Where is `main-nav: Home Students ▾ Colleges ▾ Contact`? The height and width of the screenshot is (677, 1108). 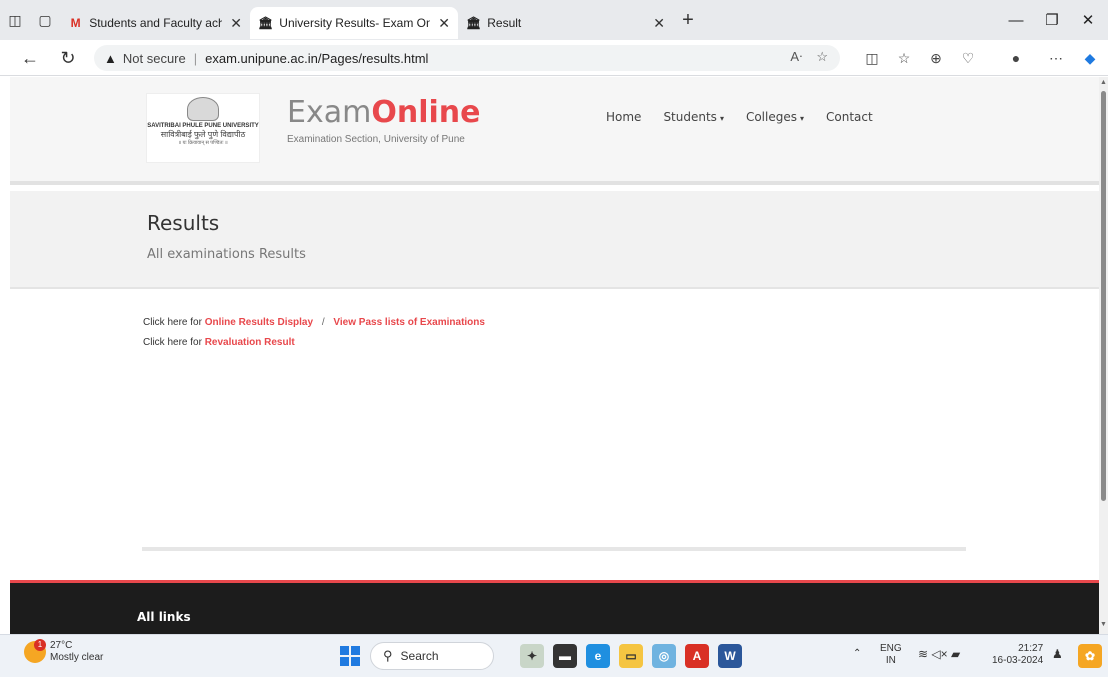 main-nav: Home Students ▾ Colleges ▾ Contact is located at coordinates (739, 117).